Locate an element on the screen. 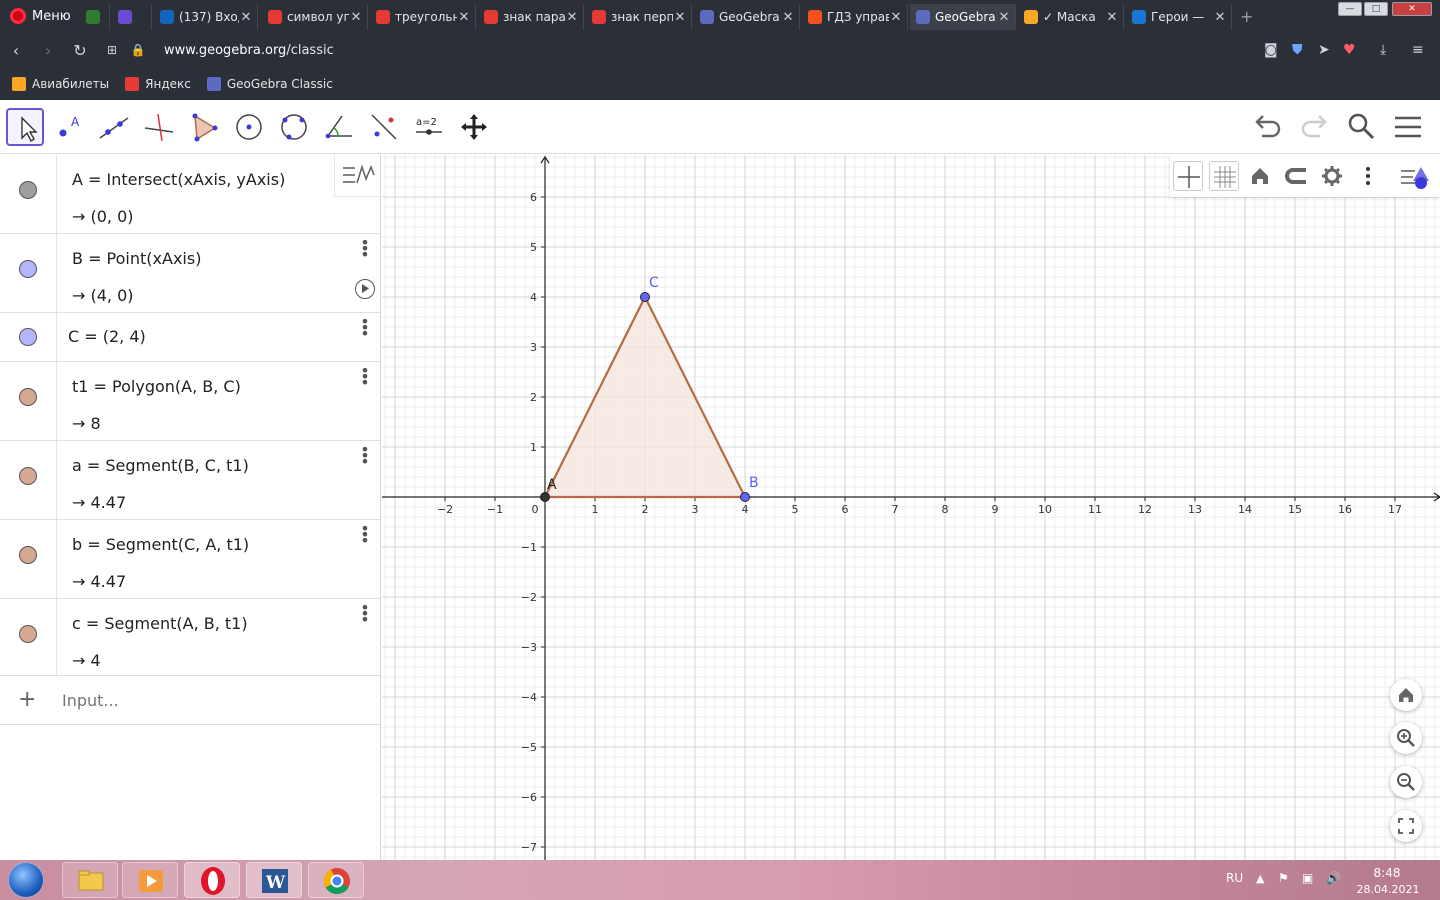 This screenshot has width=1440, height=900. chrome-taskbar-icon is located at coordinates (336, 880).